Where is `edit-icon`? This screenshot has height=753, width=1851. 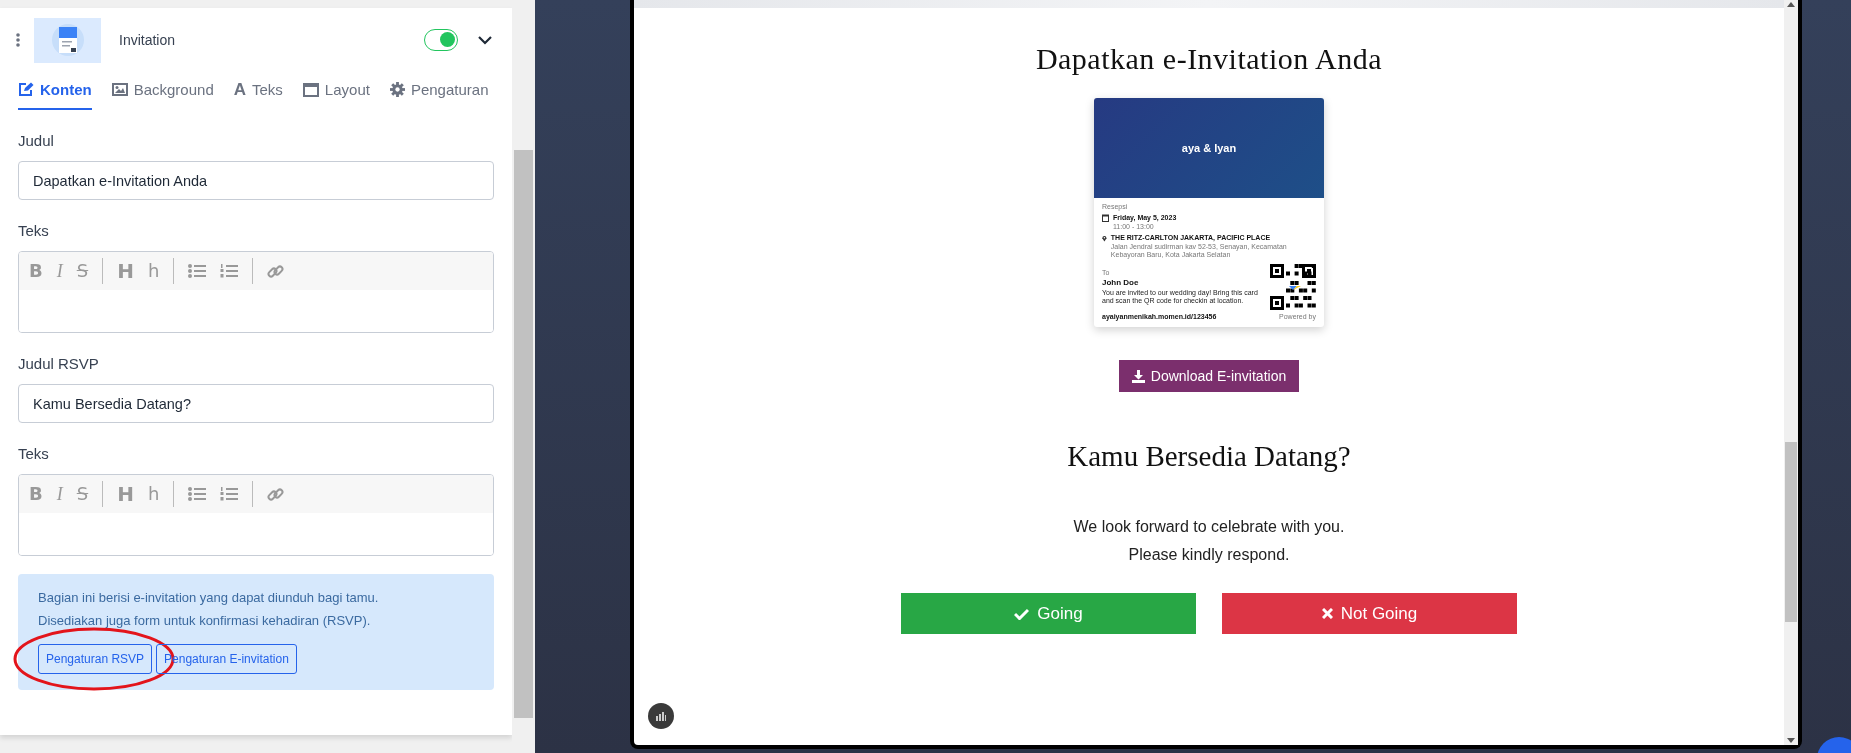 edit-icon is located at coordinates (26, 89).